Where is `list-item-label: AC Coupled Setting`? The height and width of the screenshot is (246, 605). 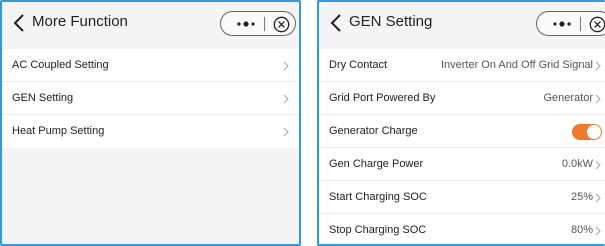
list-item-label: AC Coupled Setting is located at coordinates (60, 65).